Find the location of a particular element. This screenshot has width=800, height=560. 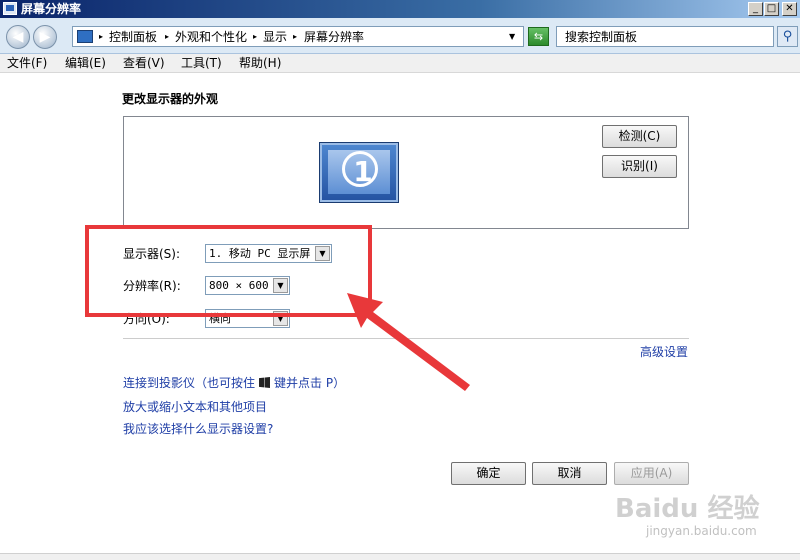

monitor-number: 1 is located at coordinates (363, 171).